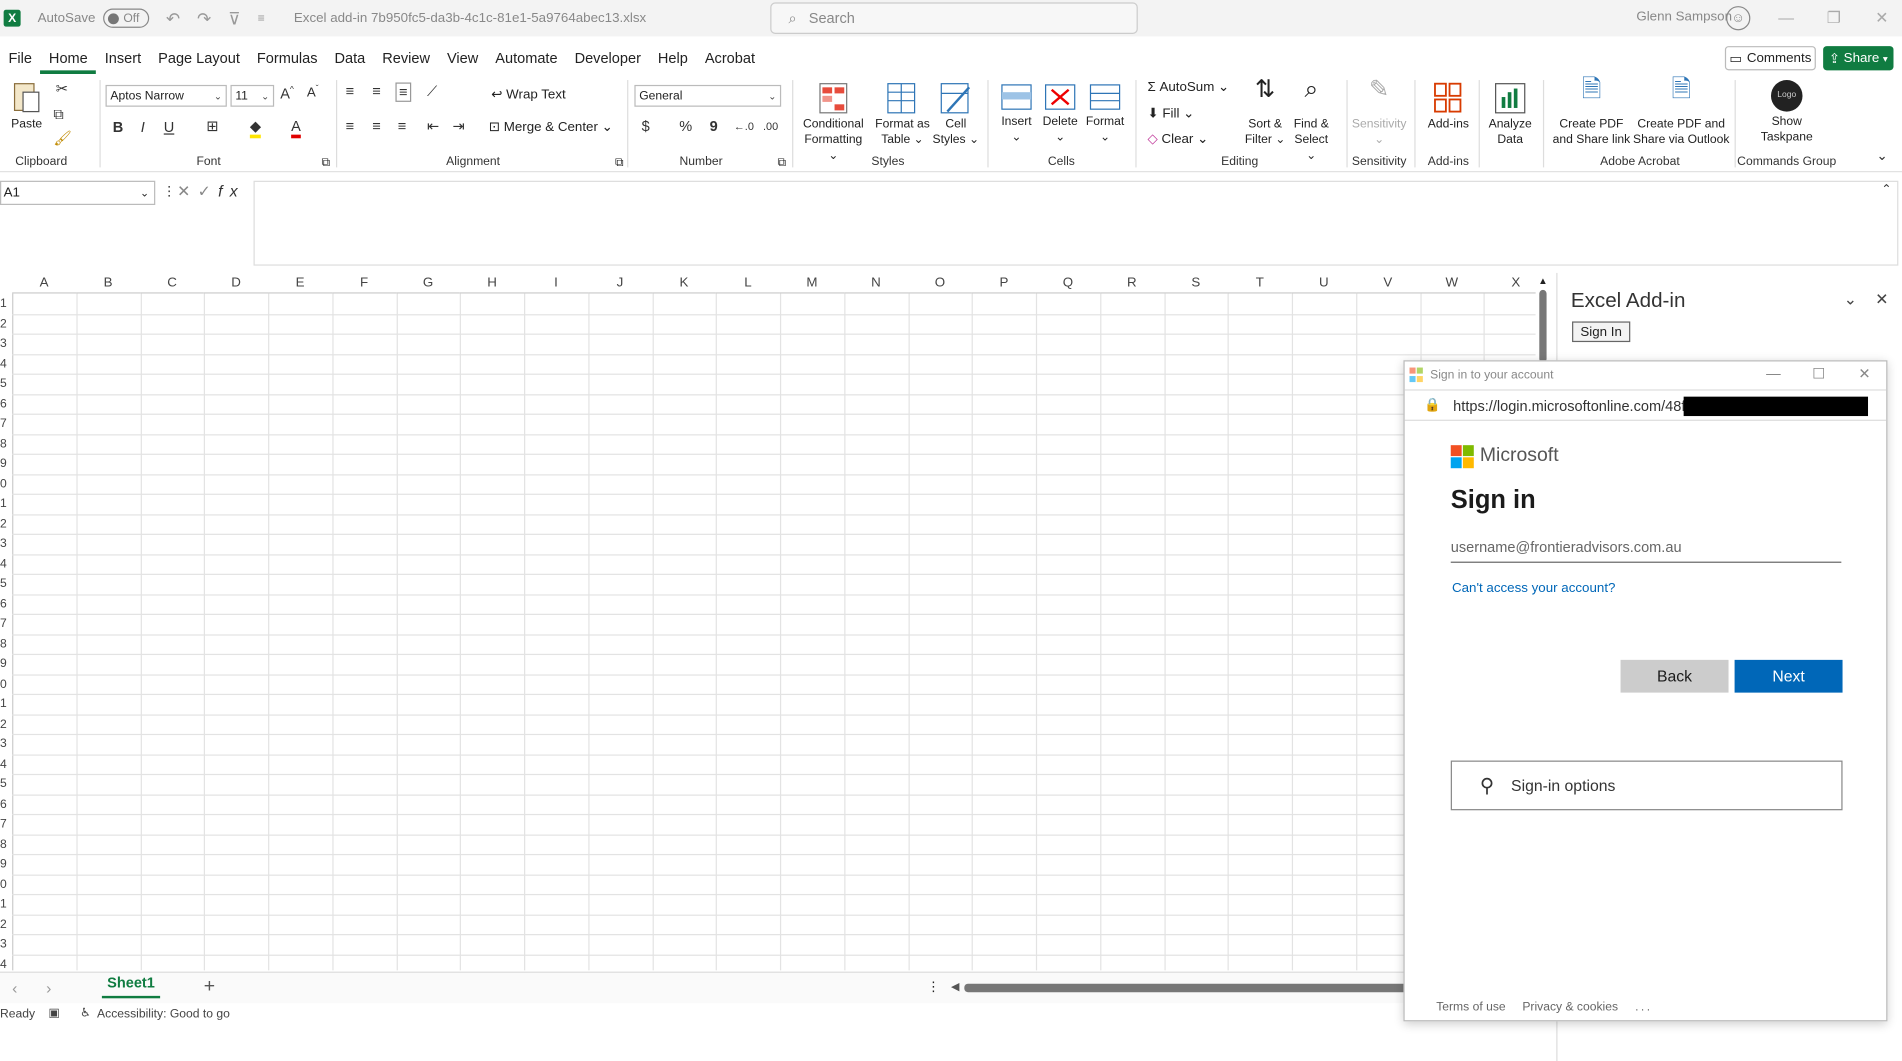 The height and width of the screenshot is (1061, 1902). Describe the element at coordinates (62, 138) in the screenshot. I see `format-painter-icon: 🖌` at that location.